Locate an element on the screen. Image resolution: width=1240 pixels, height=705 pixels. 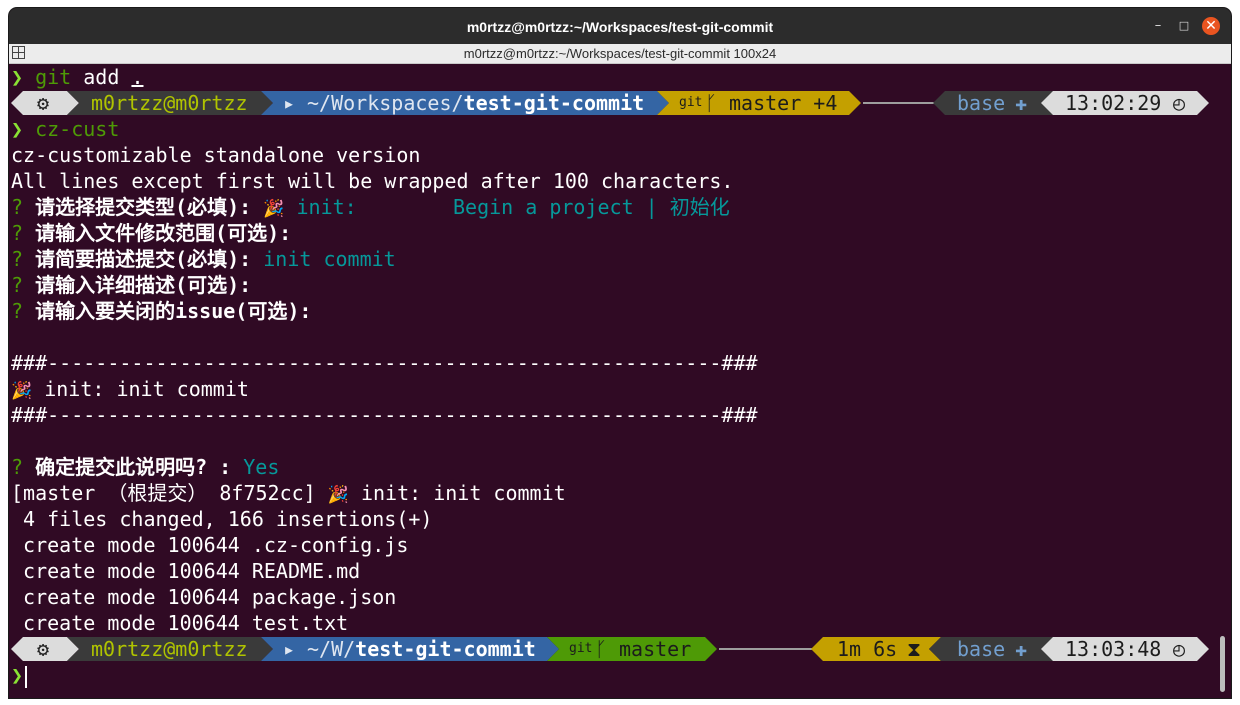
minimize-icon: – is located at coordinates (1158, 26).